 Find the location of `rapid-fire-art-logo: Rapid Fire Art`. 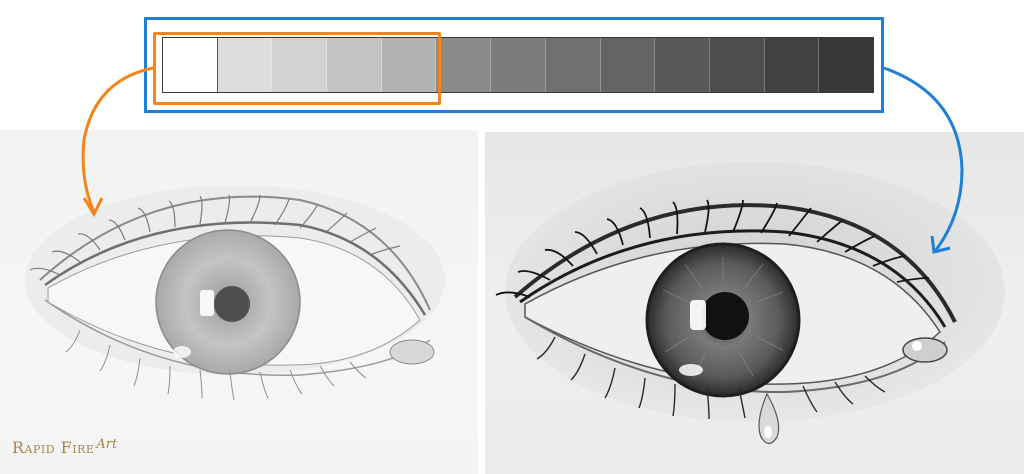

rapid-fire-art-logo: Rapid Fire Art is located at coordinates (65, 447).